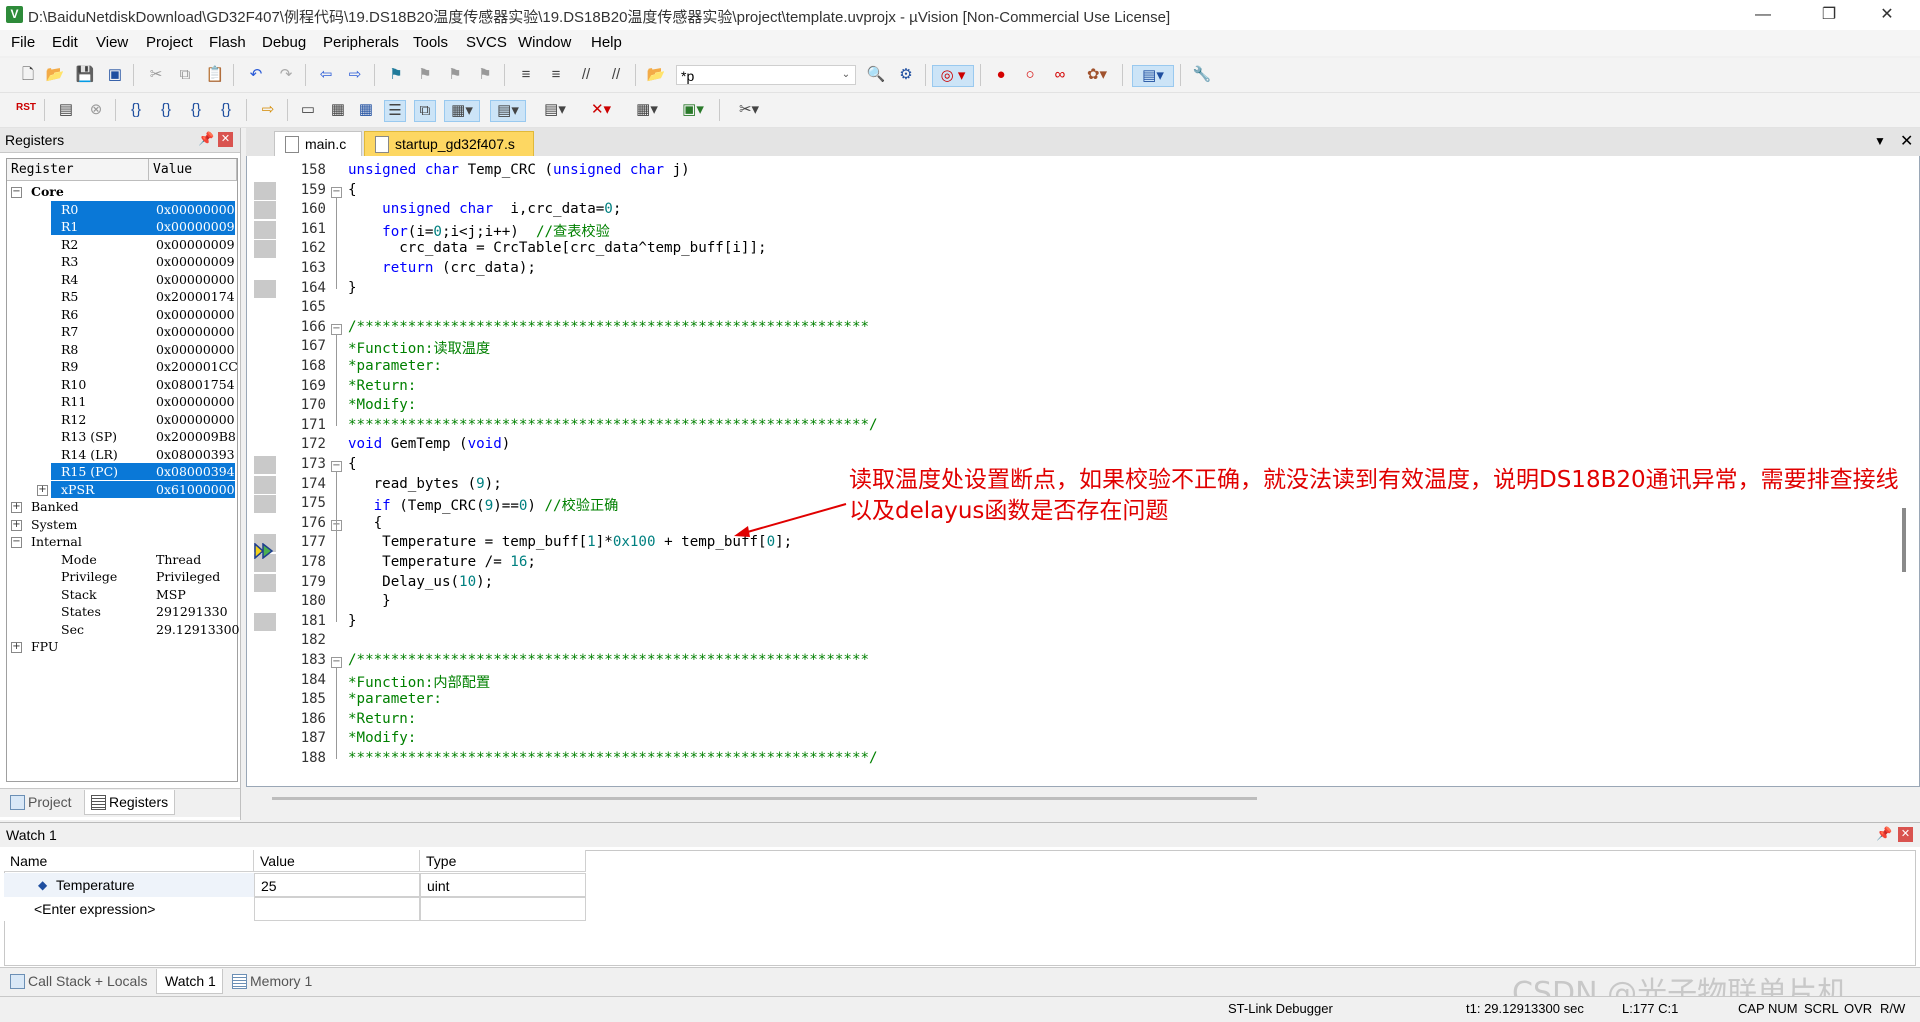  What do you see at coordinates (425, 75) in the screenshot?
I see `prev-bookmark-icon: ⚑` at bounding box center [425, 75].